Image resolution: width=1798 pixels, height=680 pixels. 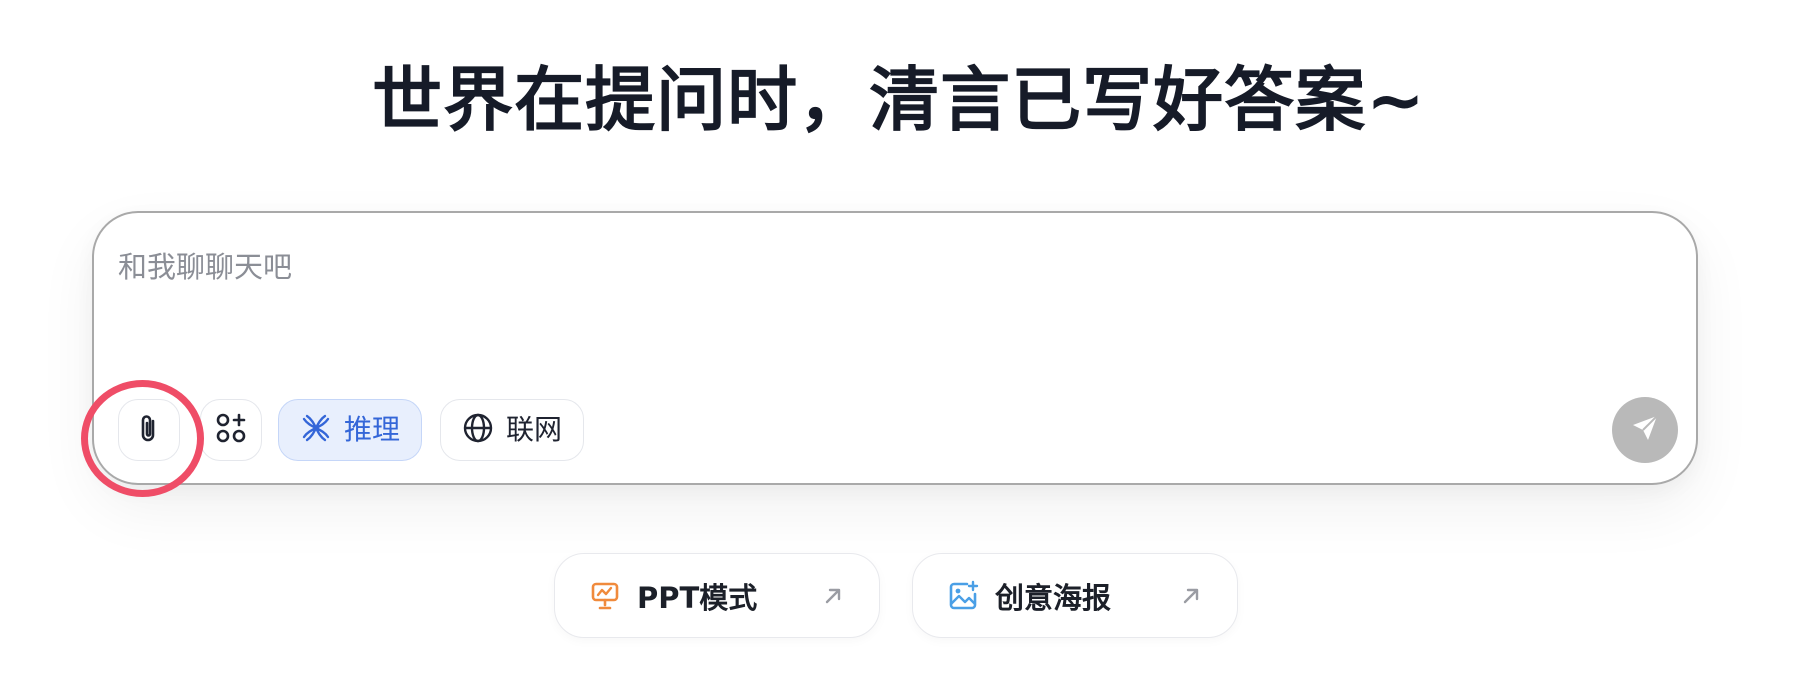 I want to click on apps-plus-icon, so click(x=231, y=430).